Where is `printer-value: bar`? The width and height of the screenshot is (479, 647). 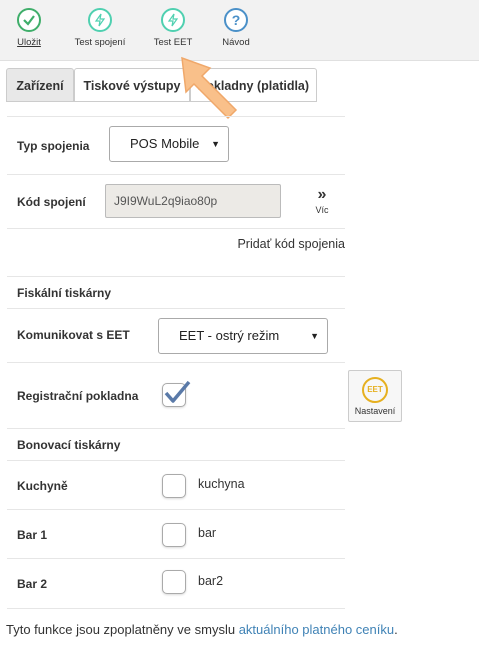 printer-value: bar is located at coordinates (207, 533).